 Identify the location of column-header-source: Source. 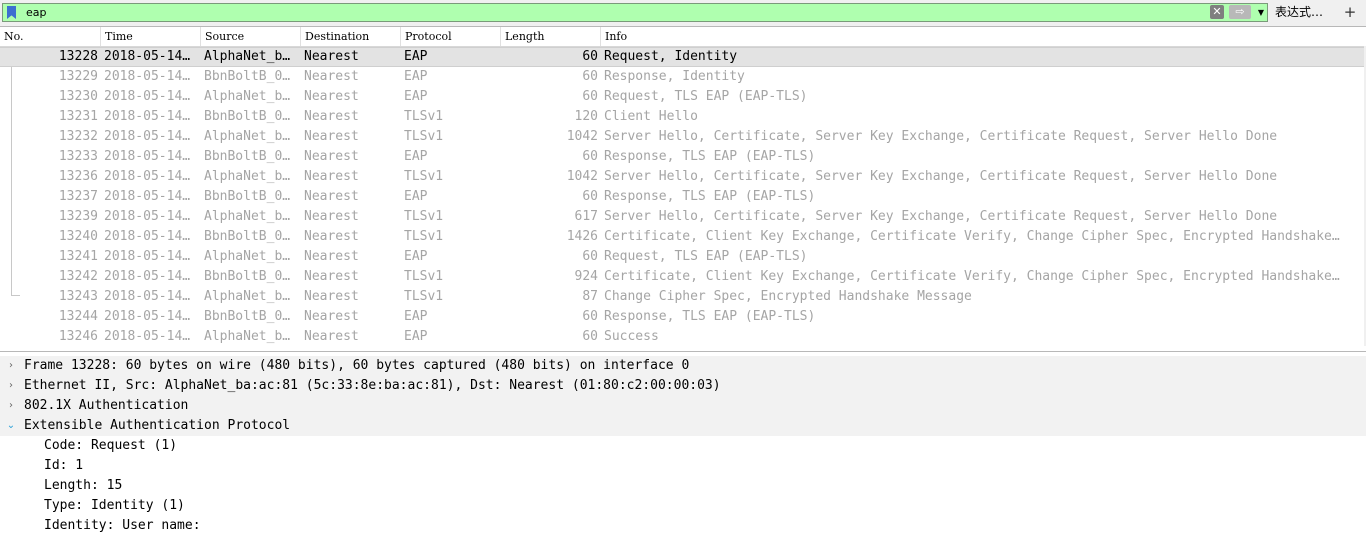
(251, 36).